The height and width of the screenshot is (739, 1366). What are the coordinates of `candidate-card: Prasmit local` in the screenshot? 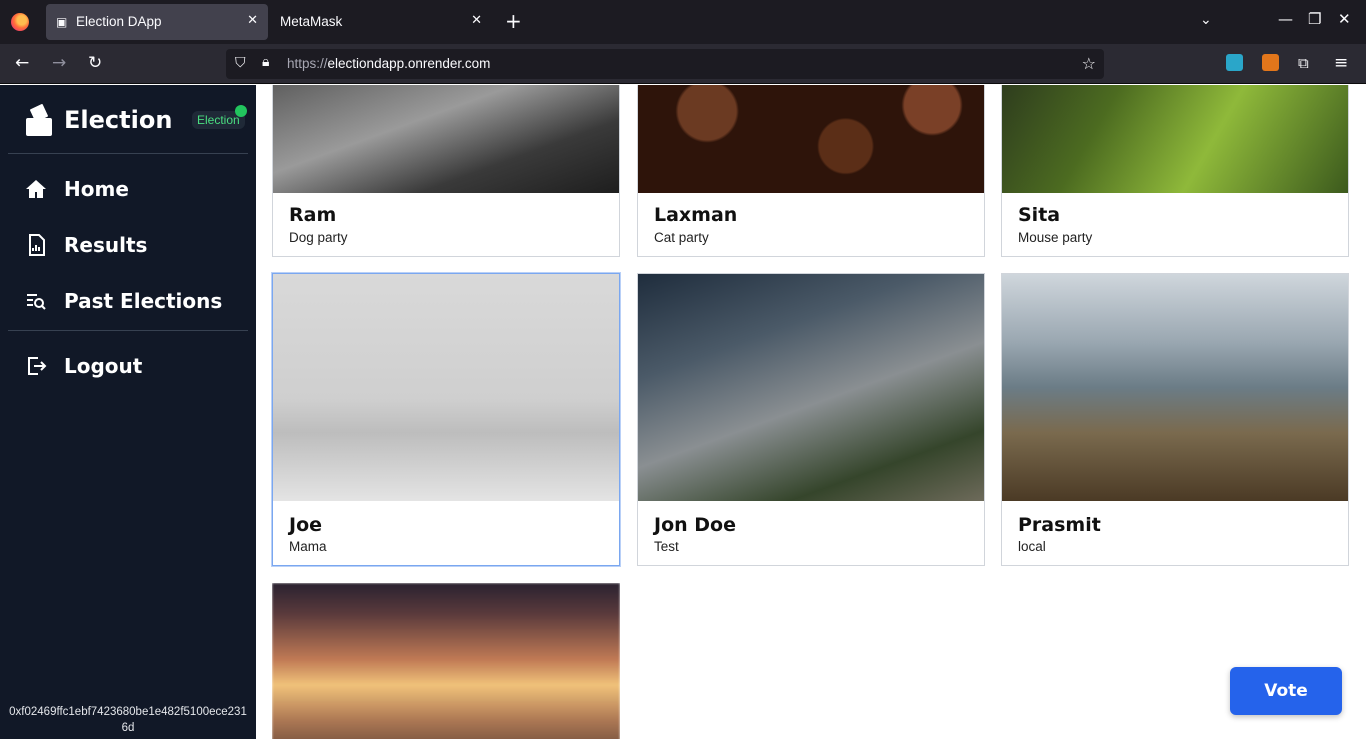 It's located at (1175, 419).